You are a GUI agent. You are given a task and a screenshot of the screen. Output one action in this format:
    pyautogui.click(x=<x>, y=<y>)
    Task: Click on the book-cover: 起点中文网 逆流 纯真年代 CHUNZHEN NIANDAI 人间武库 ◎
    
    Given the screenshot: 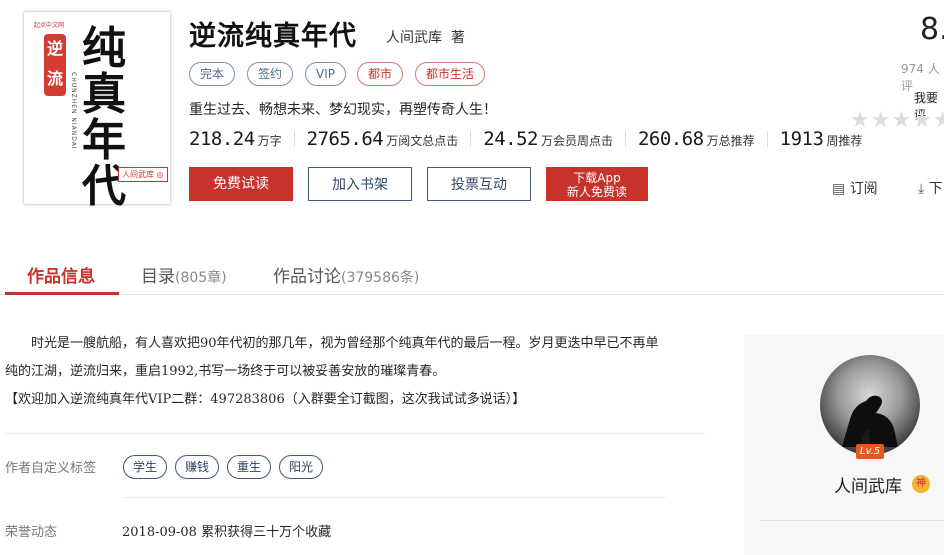 What is the action you would take?
    pyautogui.click(x=97, y=111)
    